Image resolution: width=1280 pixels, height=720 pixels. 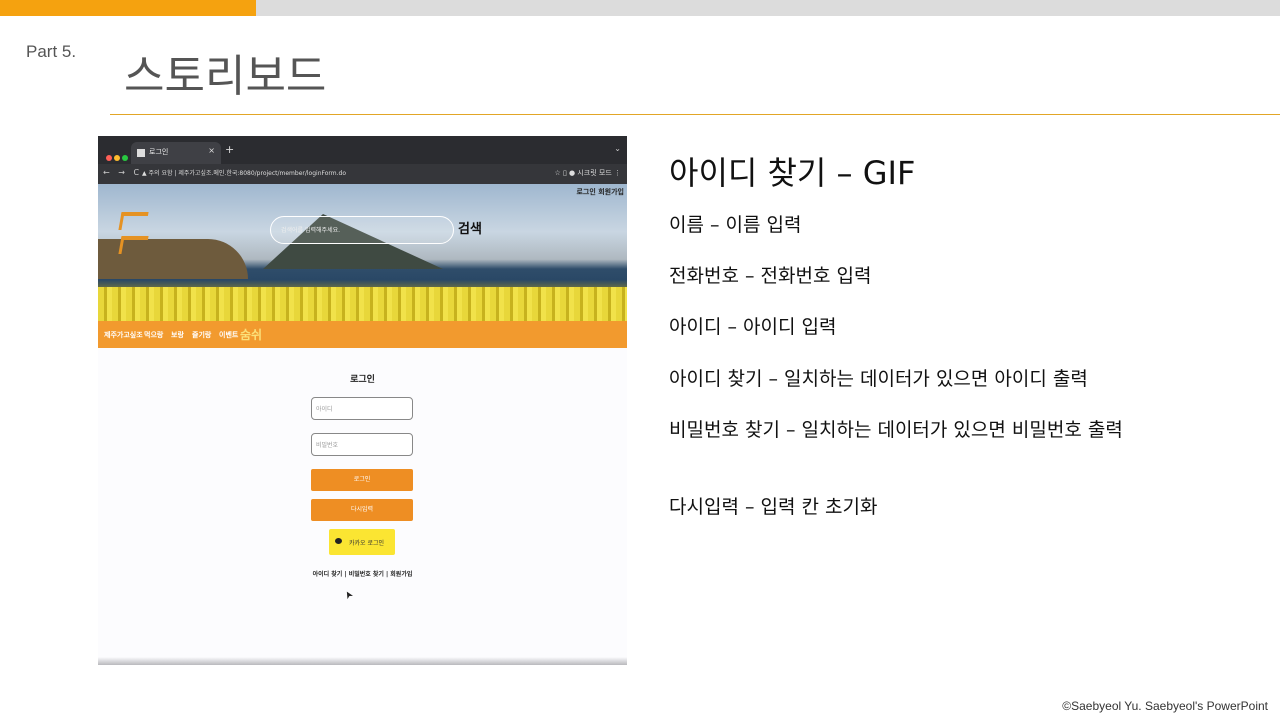 What do you see at coordinates (1165, 706) in the screenshot?
I see `footer-credit: ©Saebyeol Yu. Saebyeol's PowerPoint` at bounding box center [1165, 706].